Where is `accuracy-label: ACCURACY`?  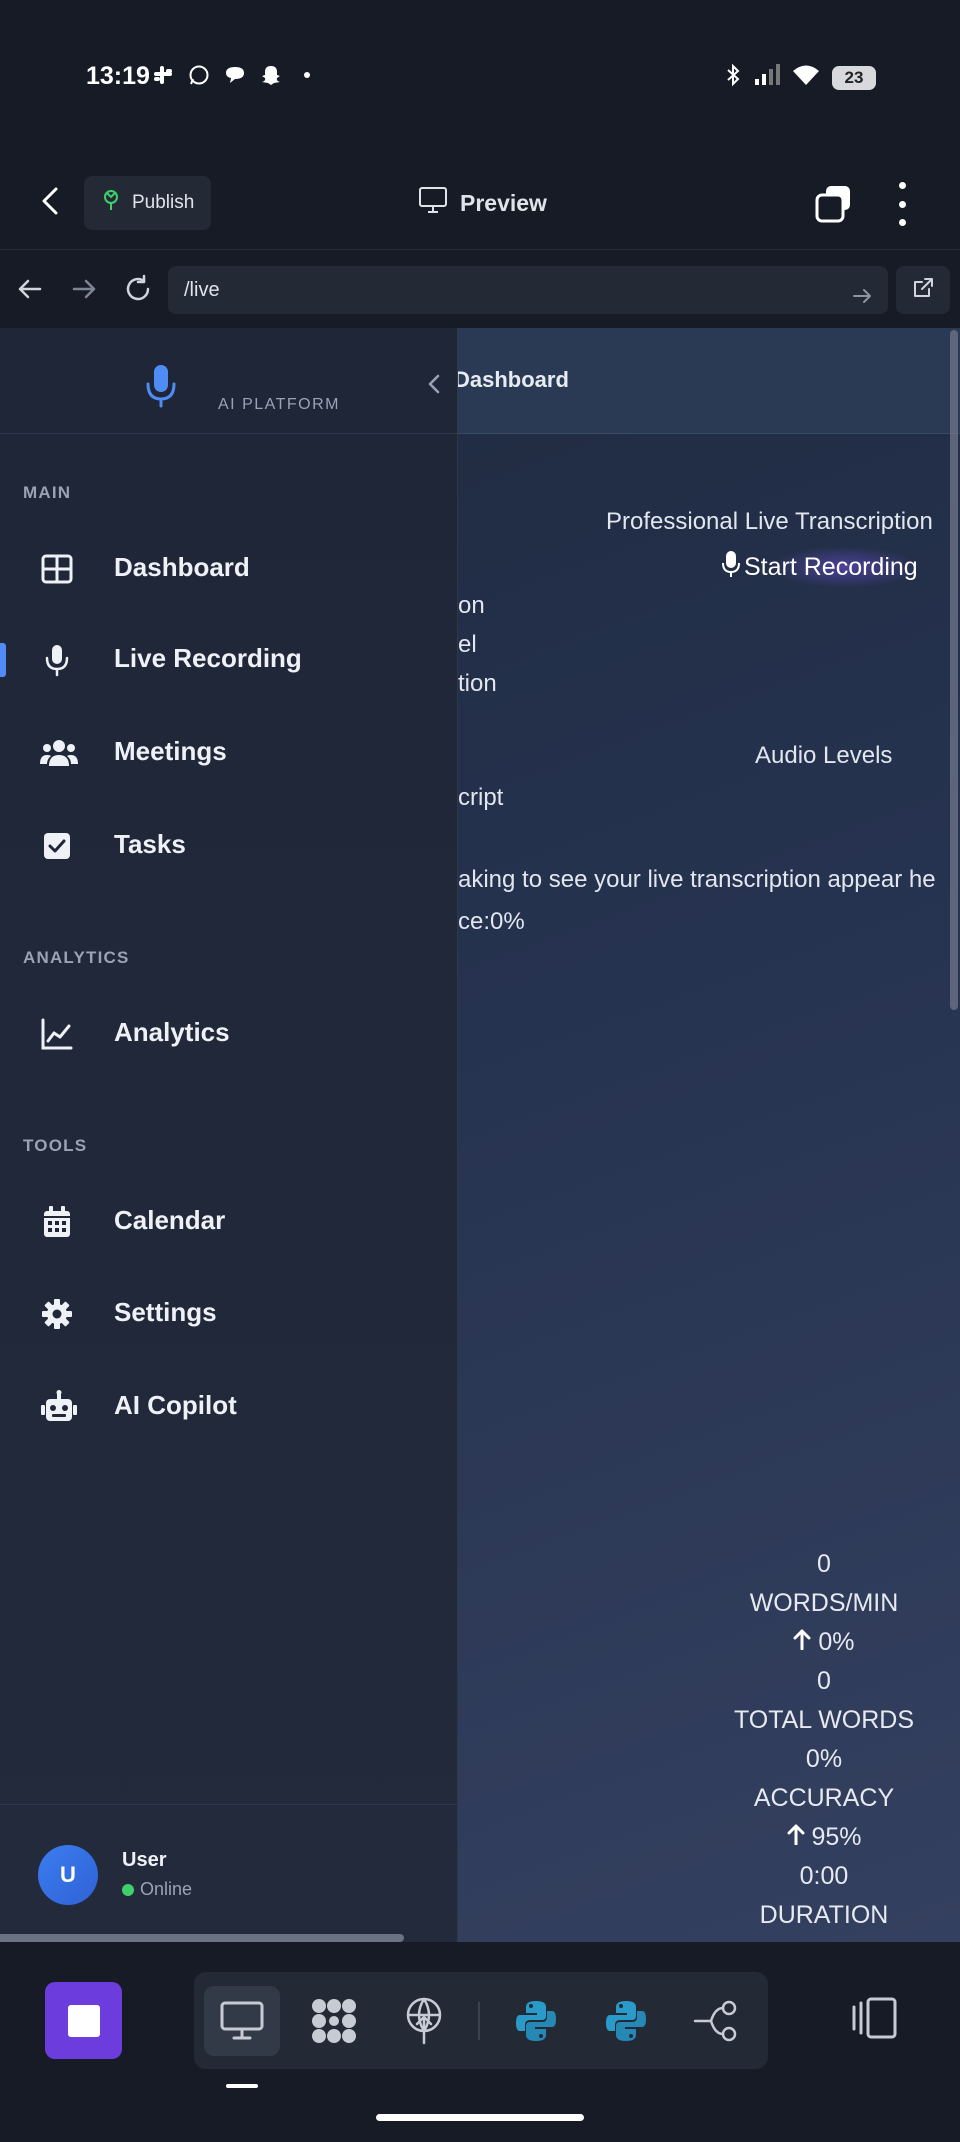 accuracy-label: ACCURACY is located at coordinates (824, 1798).